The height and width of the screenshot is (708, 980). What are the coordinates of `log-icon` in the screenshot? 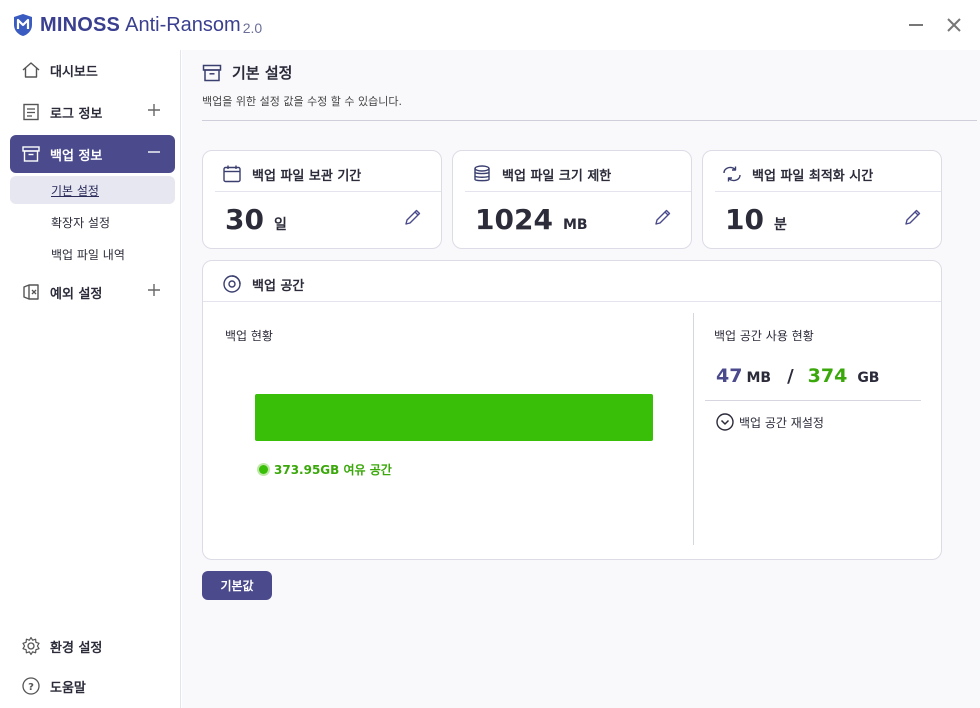 It's located at (31, 112).